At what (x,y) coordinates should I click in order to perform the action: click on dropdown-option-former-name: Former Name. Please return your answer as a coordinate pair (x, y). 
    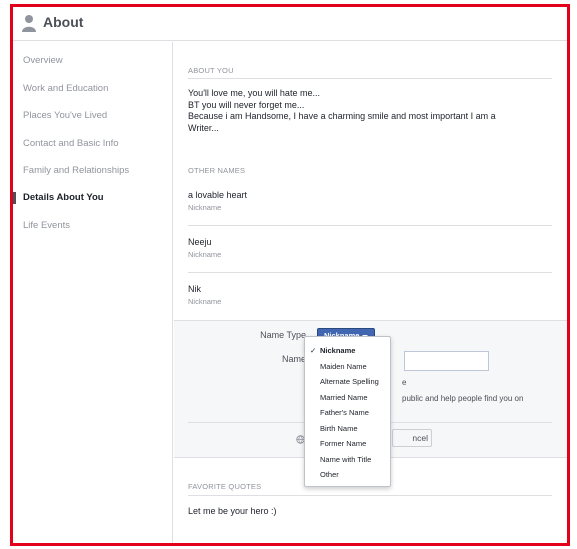
    Looking at the image, I should click on (347, 444).